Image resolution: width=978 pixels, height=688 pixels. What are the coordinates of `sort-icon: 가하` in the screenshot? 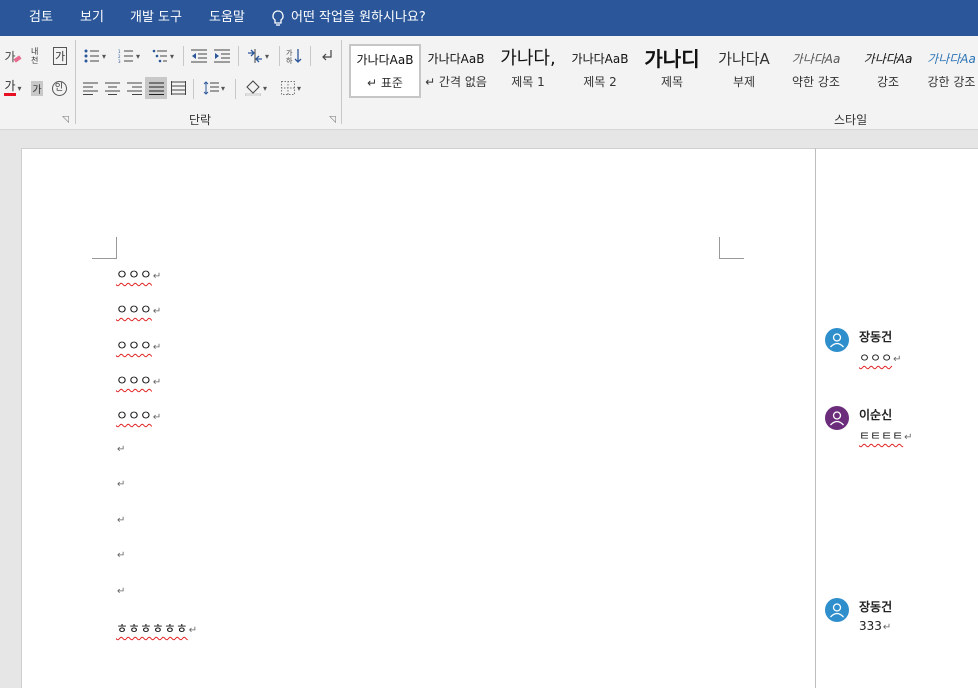 It's located at (294, 56).